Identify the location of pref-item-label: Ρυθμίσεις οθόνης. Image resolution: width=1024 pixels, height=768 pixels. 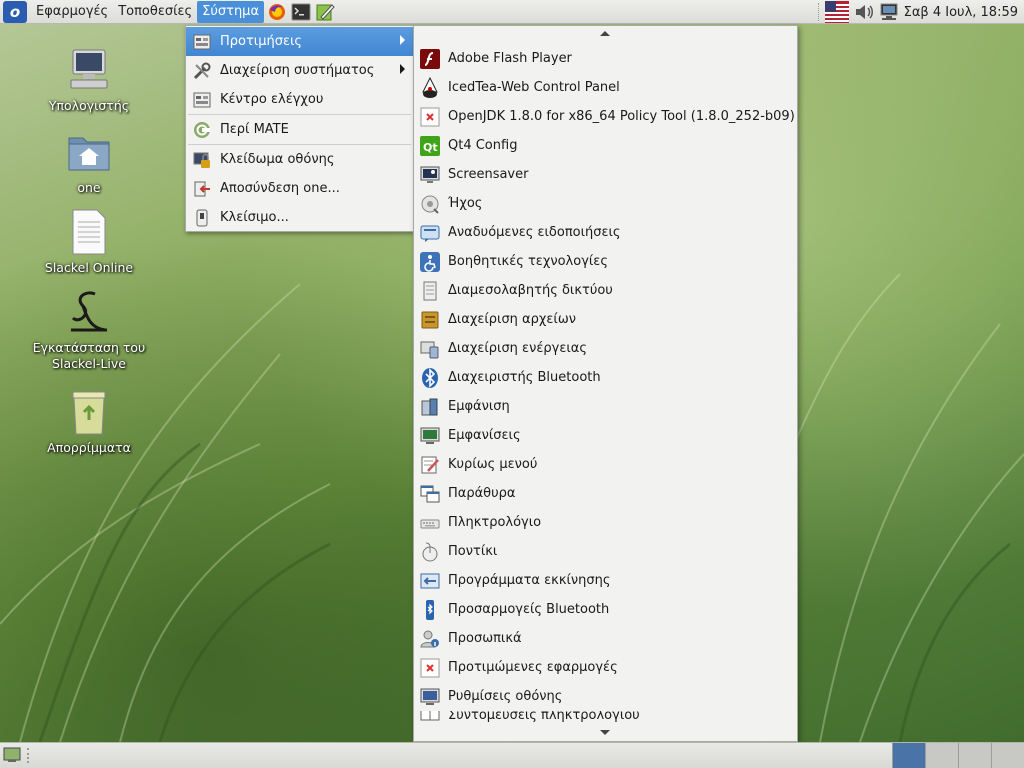
(505, 696).